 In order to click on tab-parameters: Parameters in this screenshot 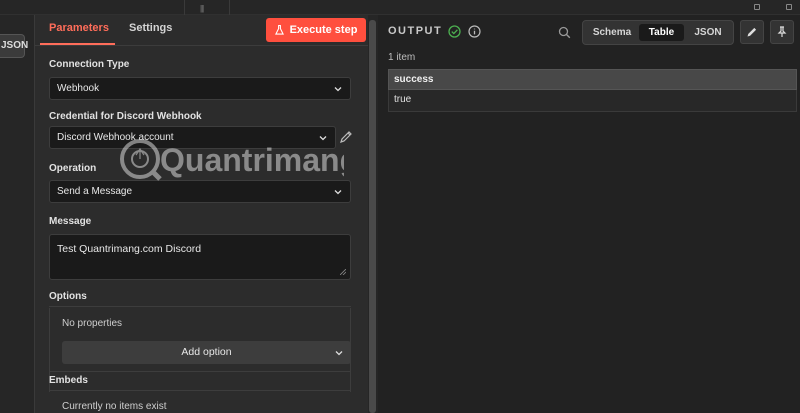, I will do `click(79, 28)`.